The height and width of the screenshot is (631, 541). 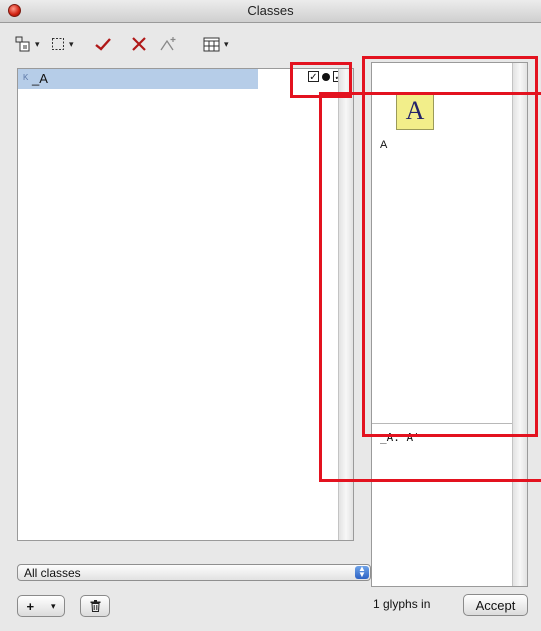 I want to click on table-view-icon, so click(x=211, y=44).